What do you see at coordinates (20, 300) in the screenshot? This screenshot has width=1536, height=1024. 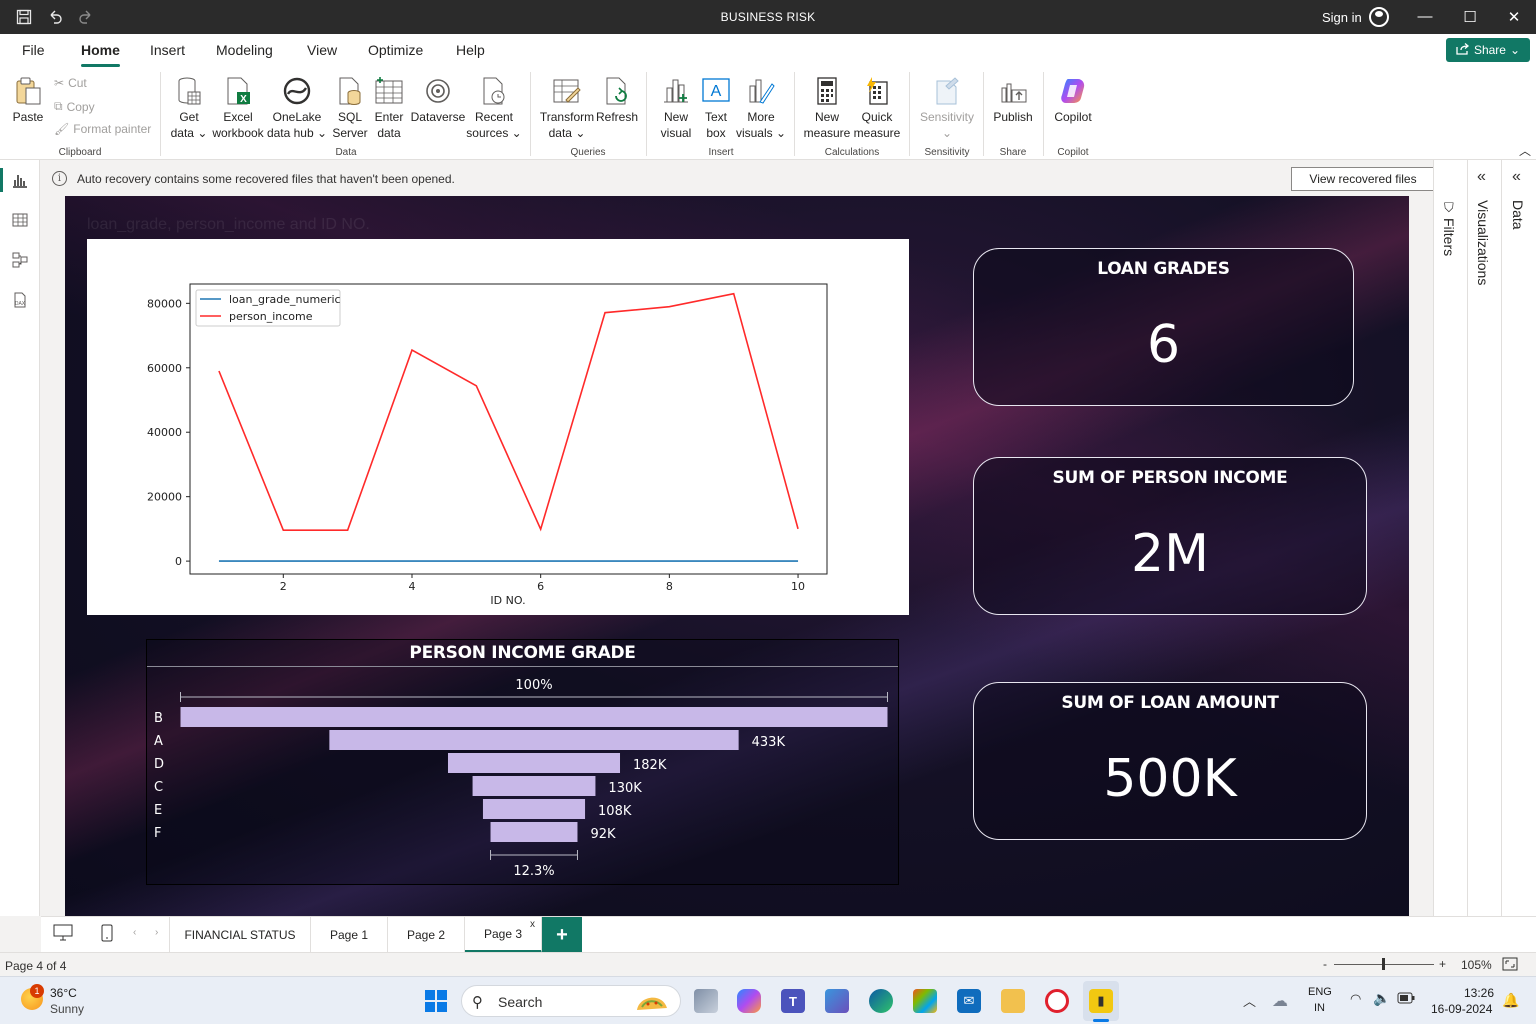 I see `dax-query-view-icon: DAX` at bounding box center [20, 300].